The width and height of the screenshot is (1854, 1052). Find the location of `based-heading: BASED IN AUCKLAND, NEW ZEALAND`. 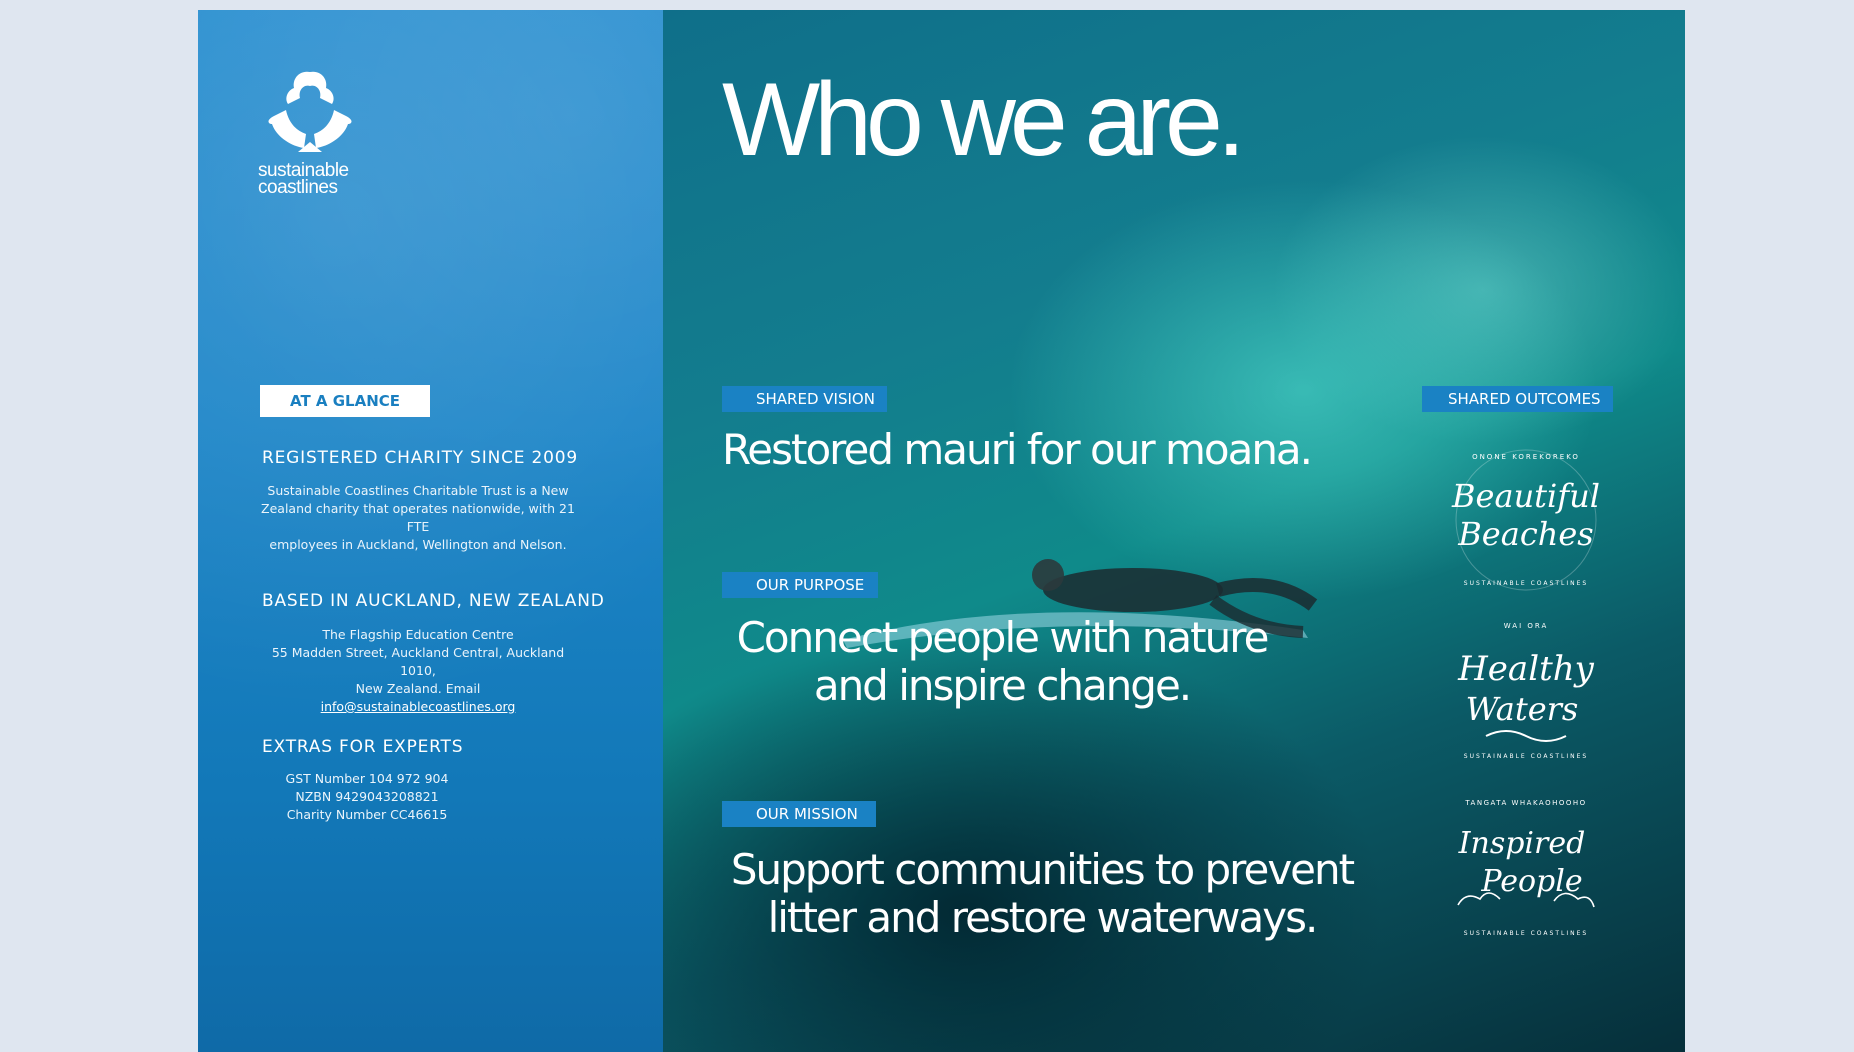

based-heading: BASED IN AUCKLAND, NEW ZEALAND is located at coordinates (433, 601).